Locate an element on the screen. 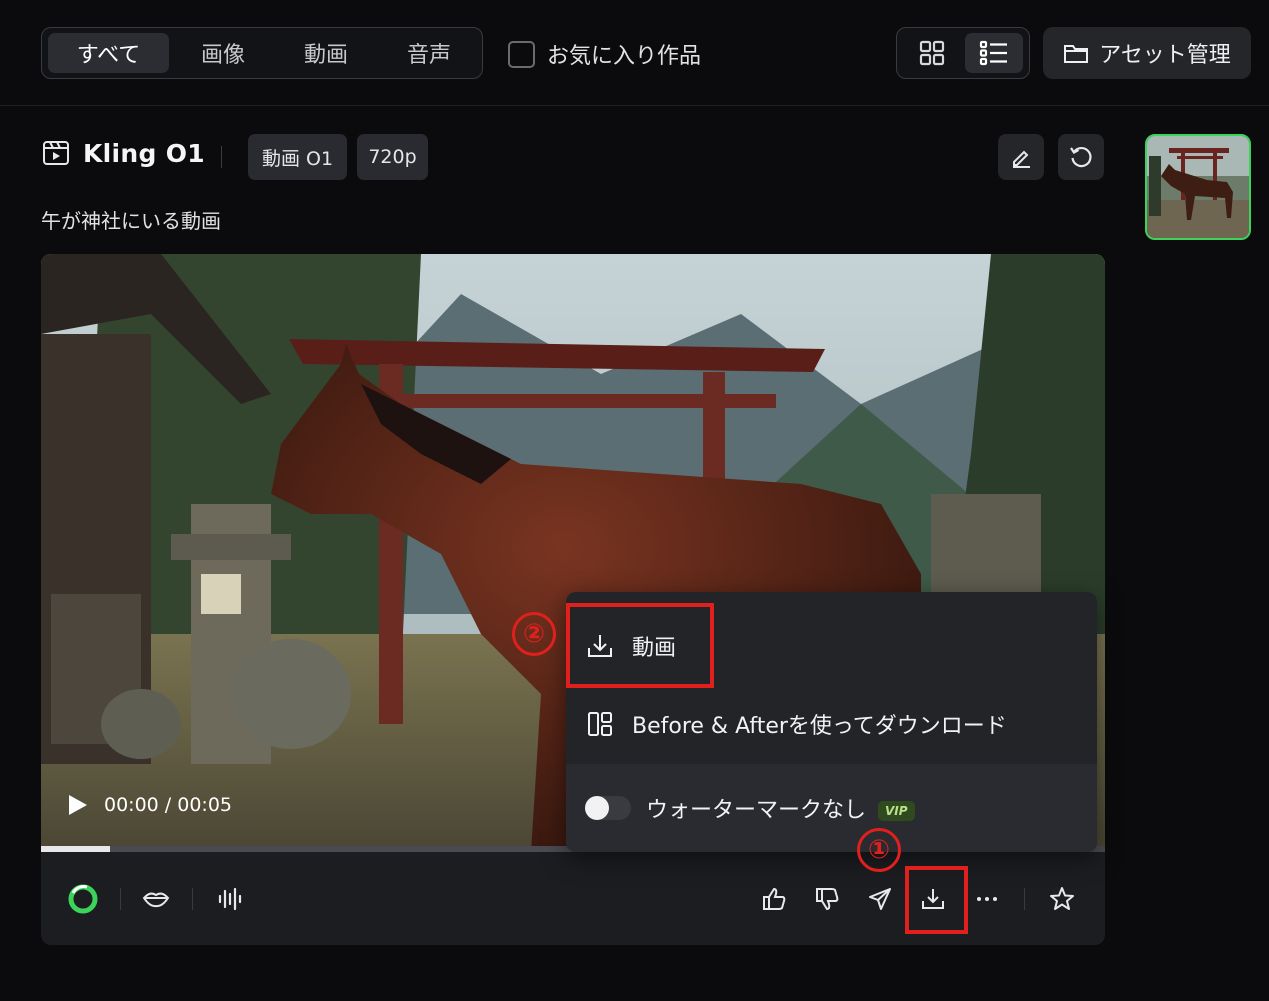  more-options-button is located at coordinates (987, 899).